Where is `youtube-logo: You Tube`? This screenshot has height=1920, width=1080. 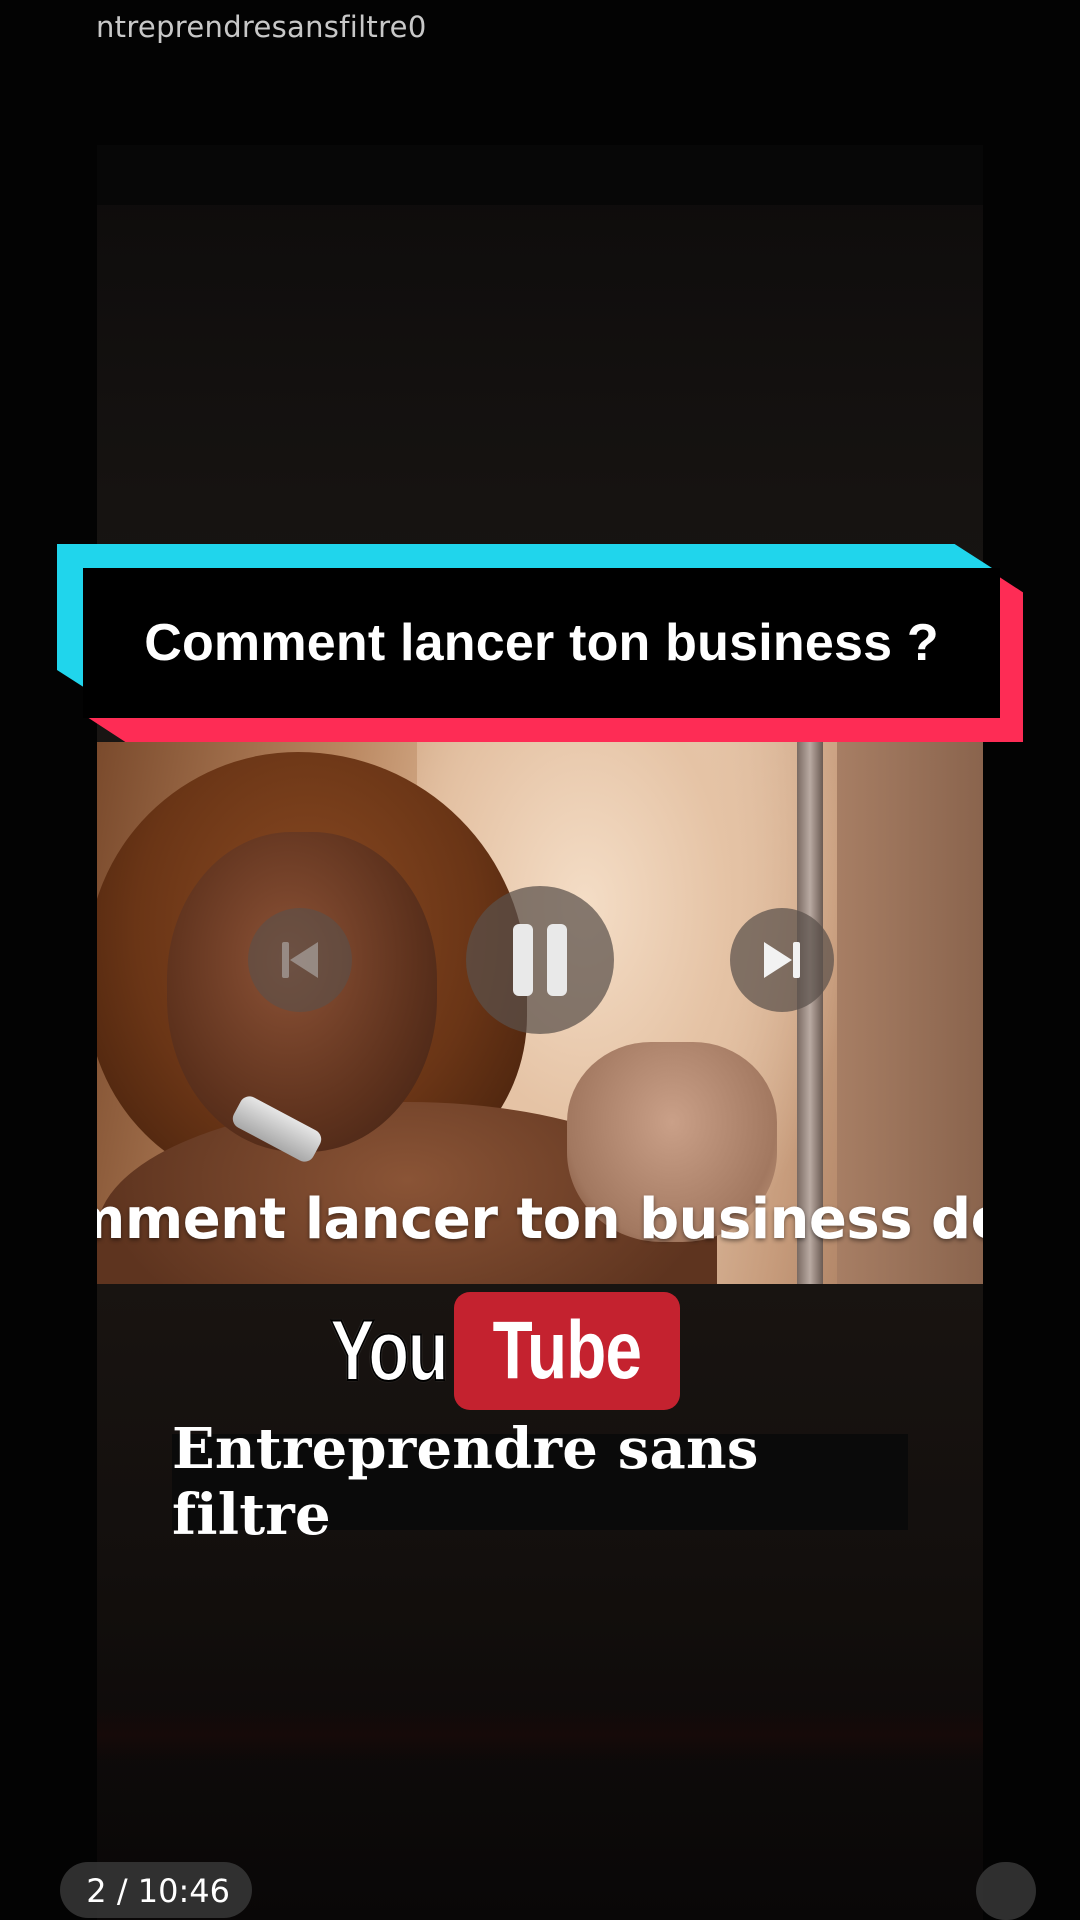 youtube-logo: You Tube is located at coordinates (504, 1351).